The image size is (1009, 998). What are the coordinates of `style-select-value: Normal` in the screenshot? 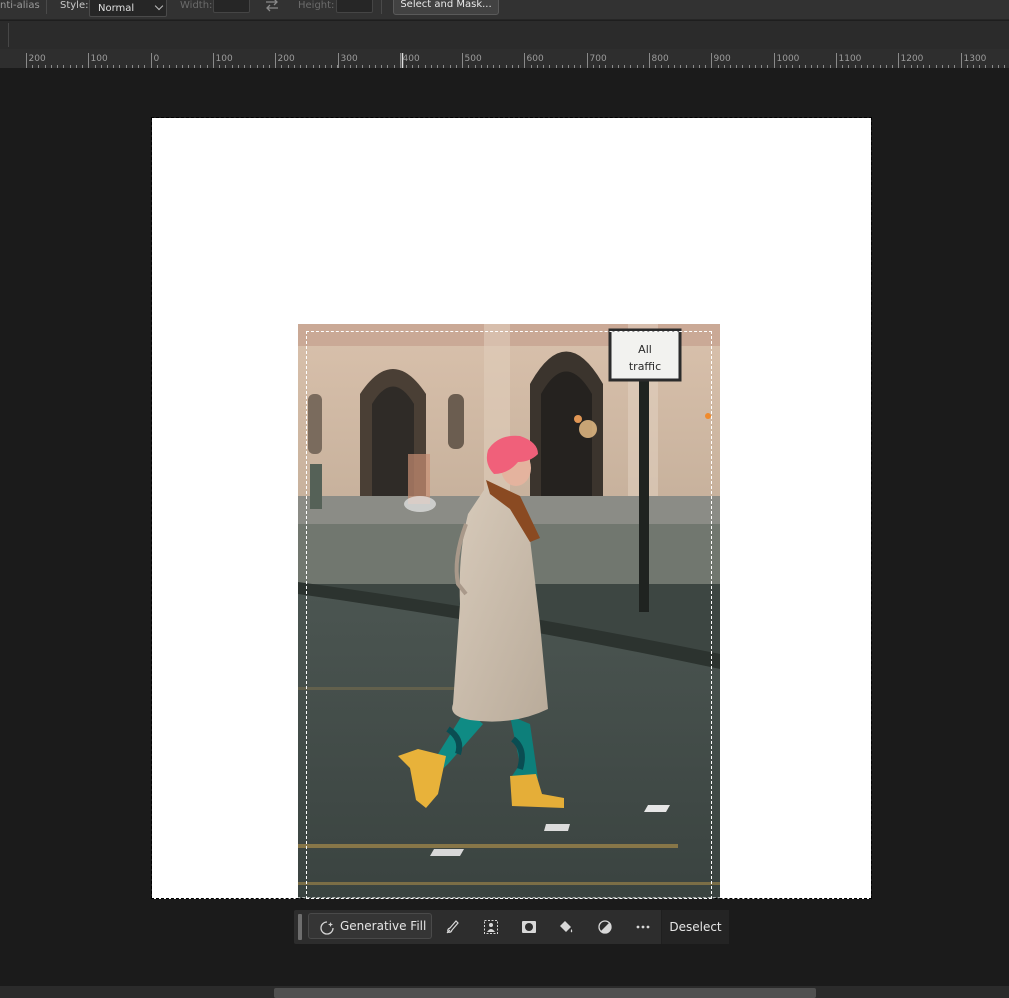 It's located at (116, 8).